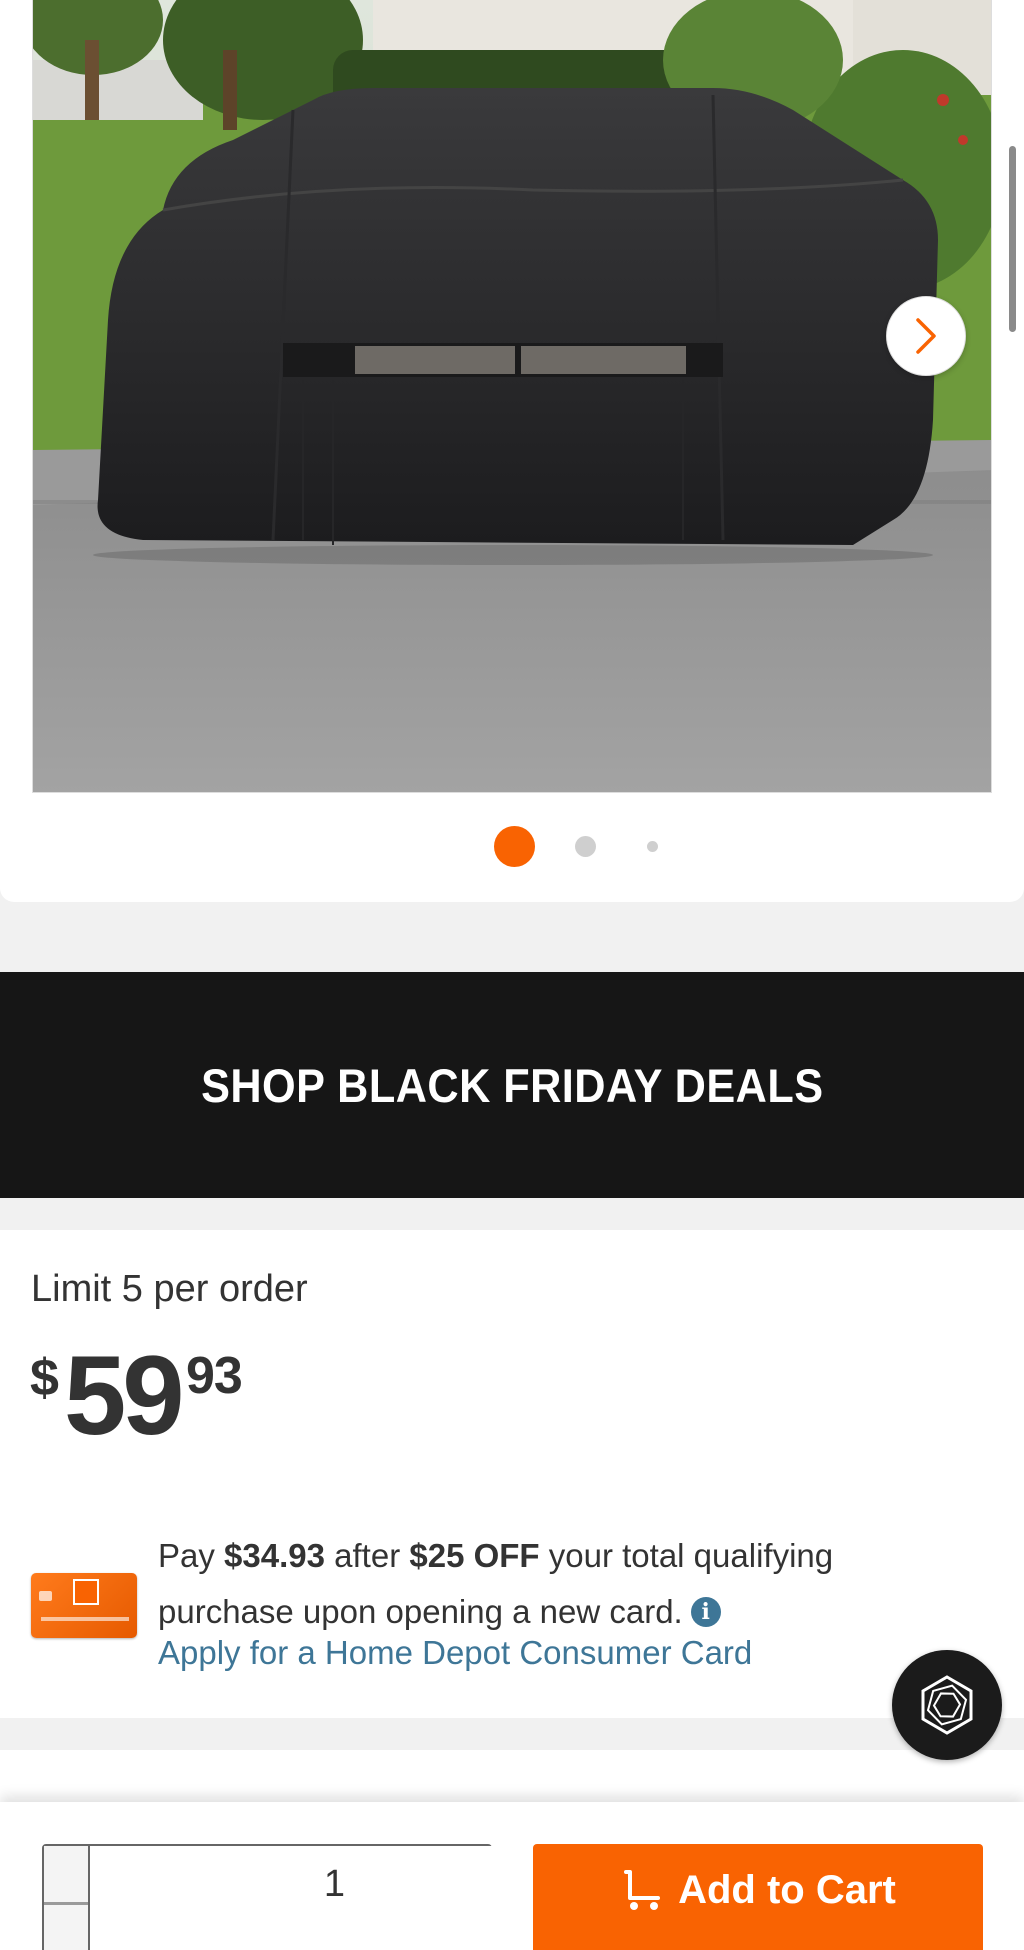 This screenshot has width=1024, height=1950. I want to click on home-depot-logo-icon, so click(86, 1592).